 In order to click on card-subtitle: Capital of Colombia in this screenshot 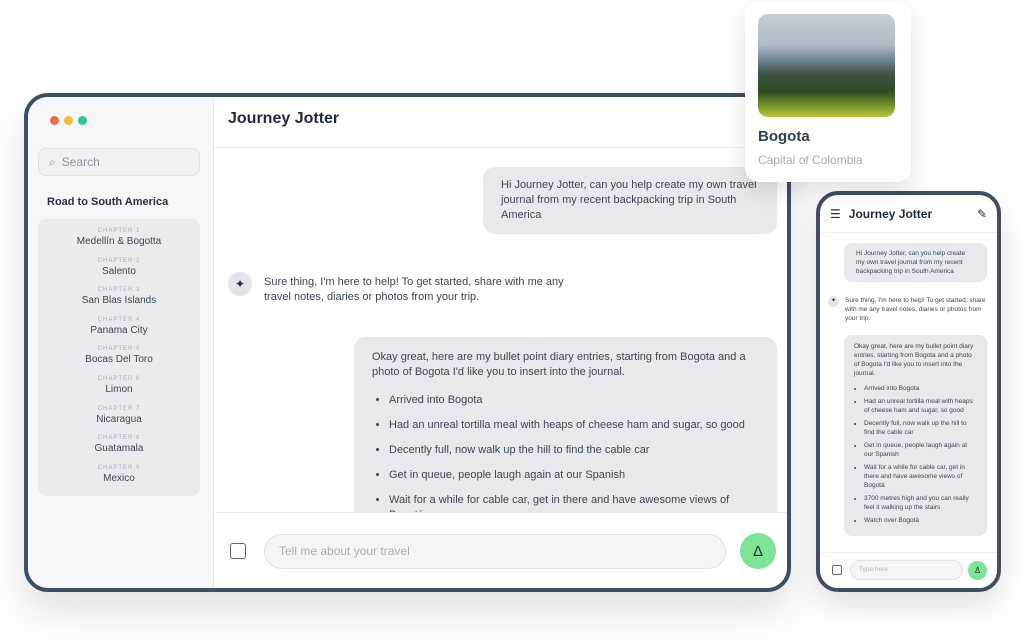, I will do `click(810, 160)`.